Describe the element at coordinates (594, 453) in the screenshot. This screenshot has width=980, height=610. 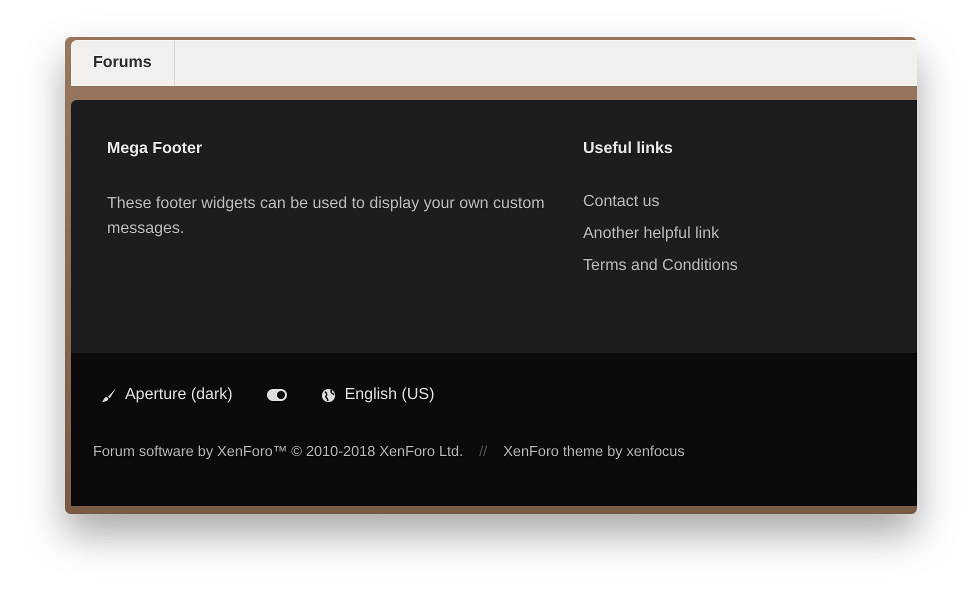
I see `theme-credit-link: XenForo theme by xenfocus` at that location.